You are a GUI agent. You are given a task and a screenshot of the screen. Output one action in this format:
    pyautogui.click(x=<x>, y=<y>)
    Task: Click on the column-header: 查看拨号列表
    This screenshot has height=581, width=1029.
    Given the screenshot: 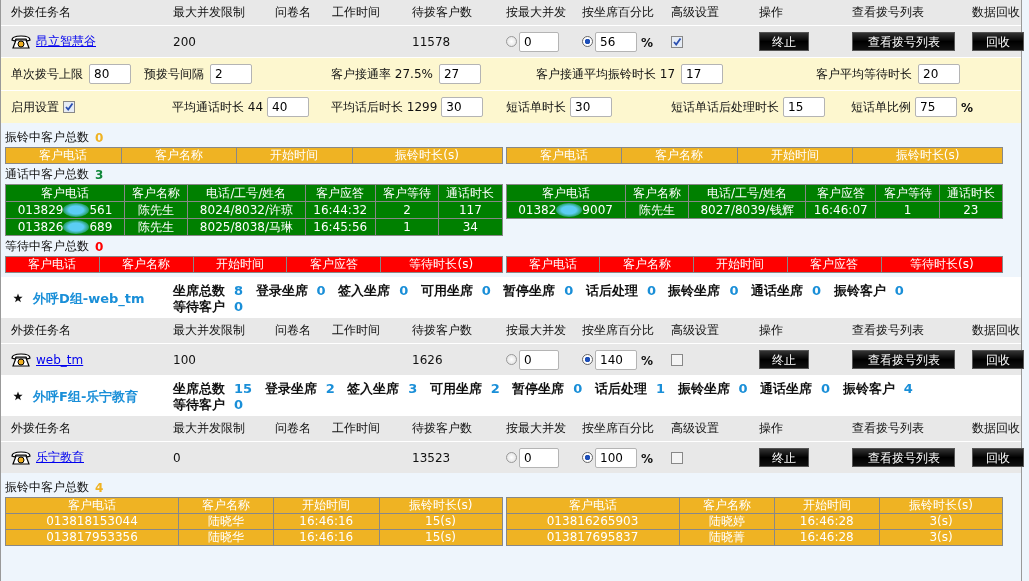 What is the action you would take?
    pyautogui.click(x=888, y=428)
    